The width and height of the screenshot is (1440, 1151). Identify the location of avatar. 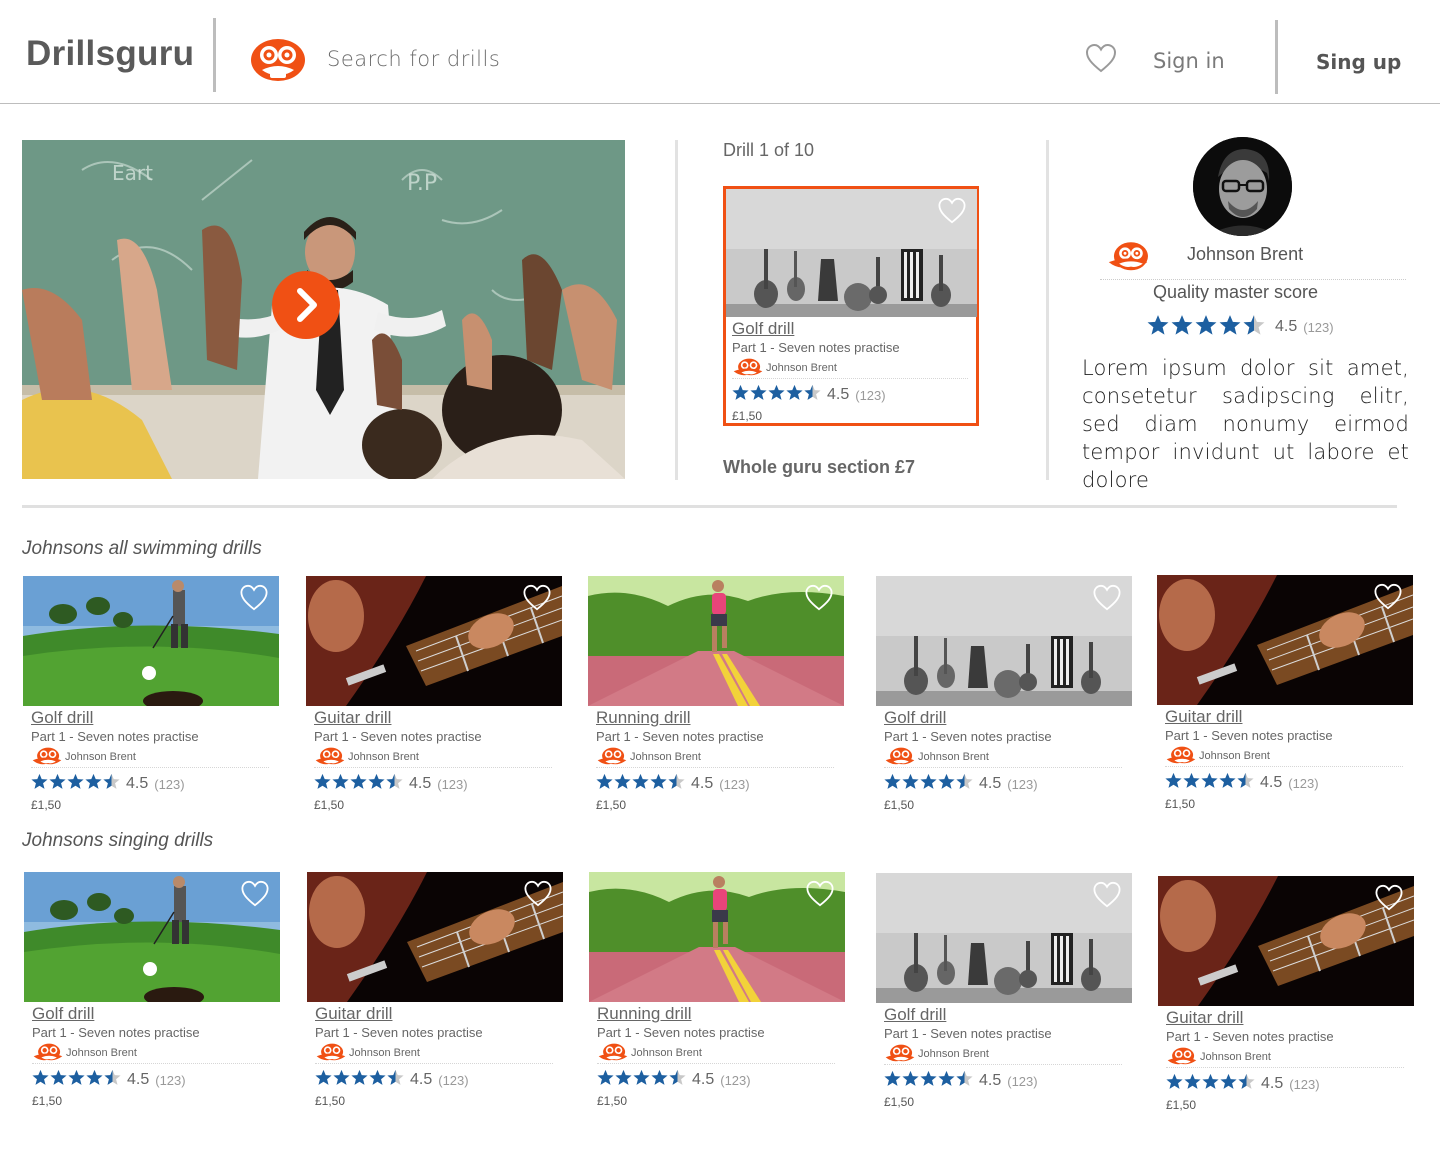
(1242, 186).